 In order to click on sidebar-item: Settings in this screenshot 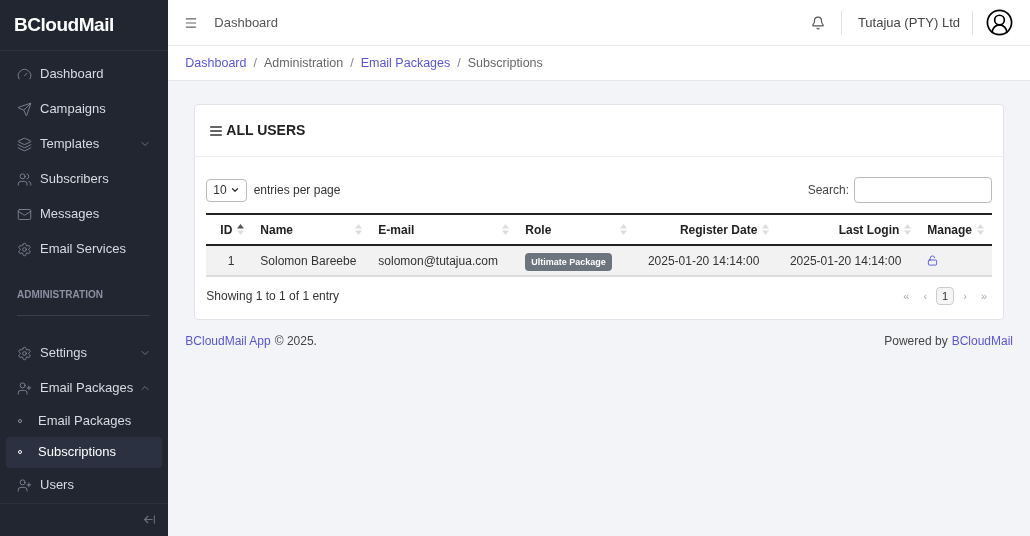, I will do `click(84, 353)`.